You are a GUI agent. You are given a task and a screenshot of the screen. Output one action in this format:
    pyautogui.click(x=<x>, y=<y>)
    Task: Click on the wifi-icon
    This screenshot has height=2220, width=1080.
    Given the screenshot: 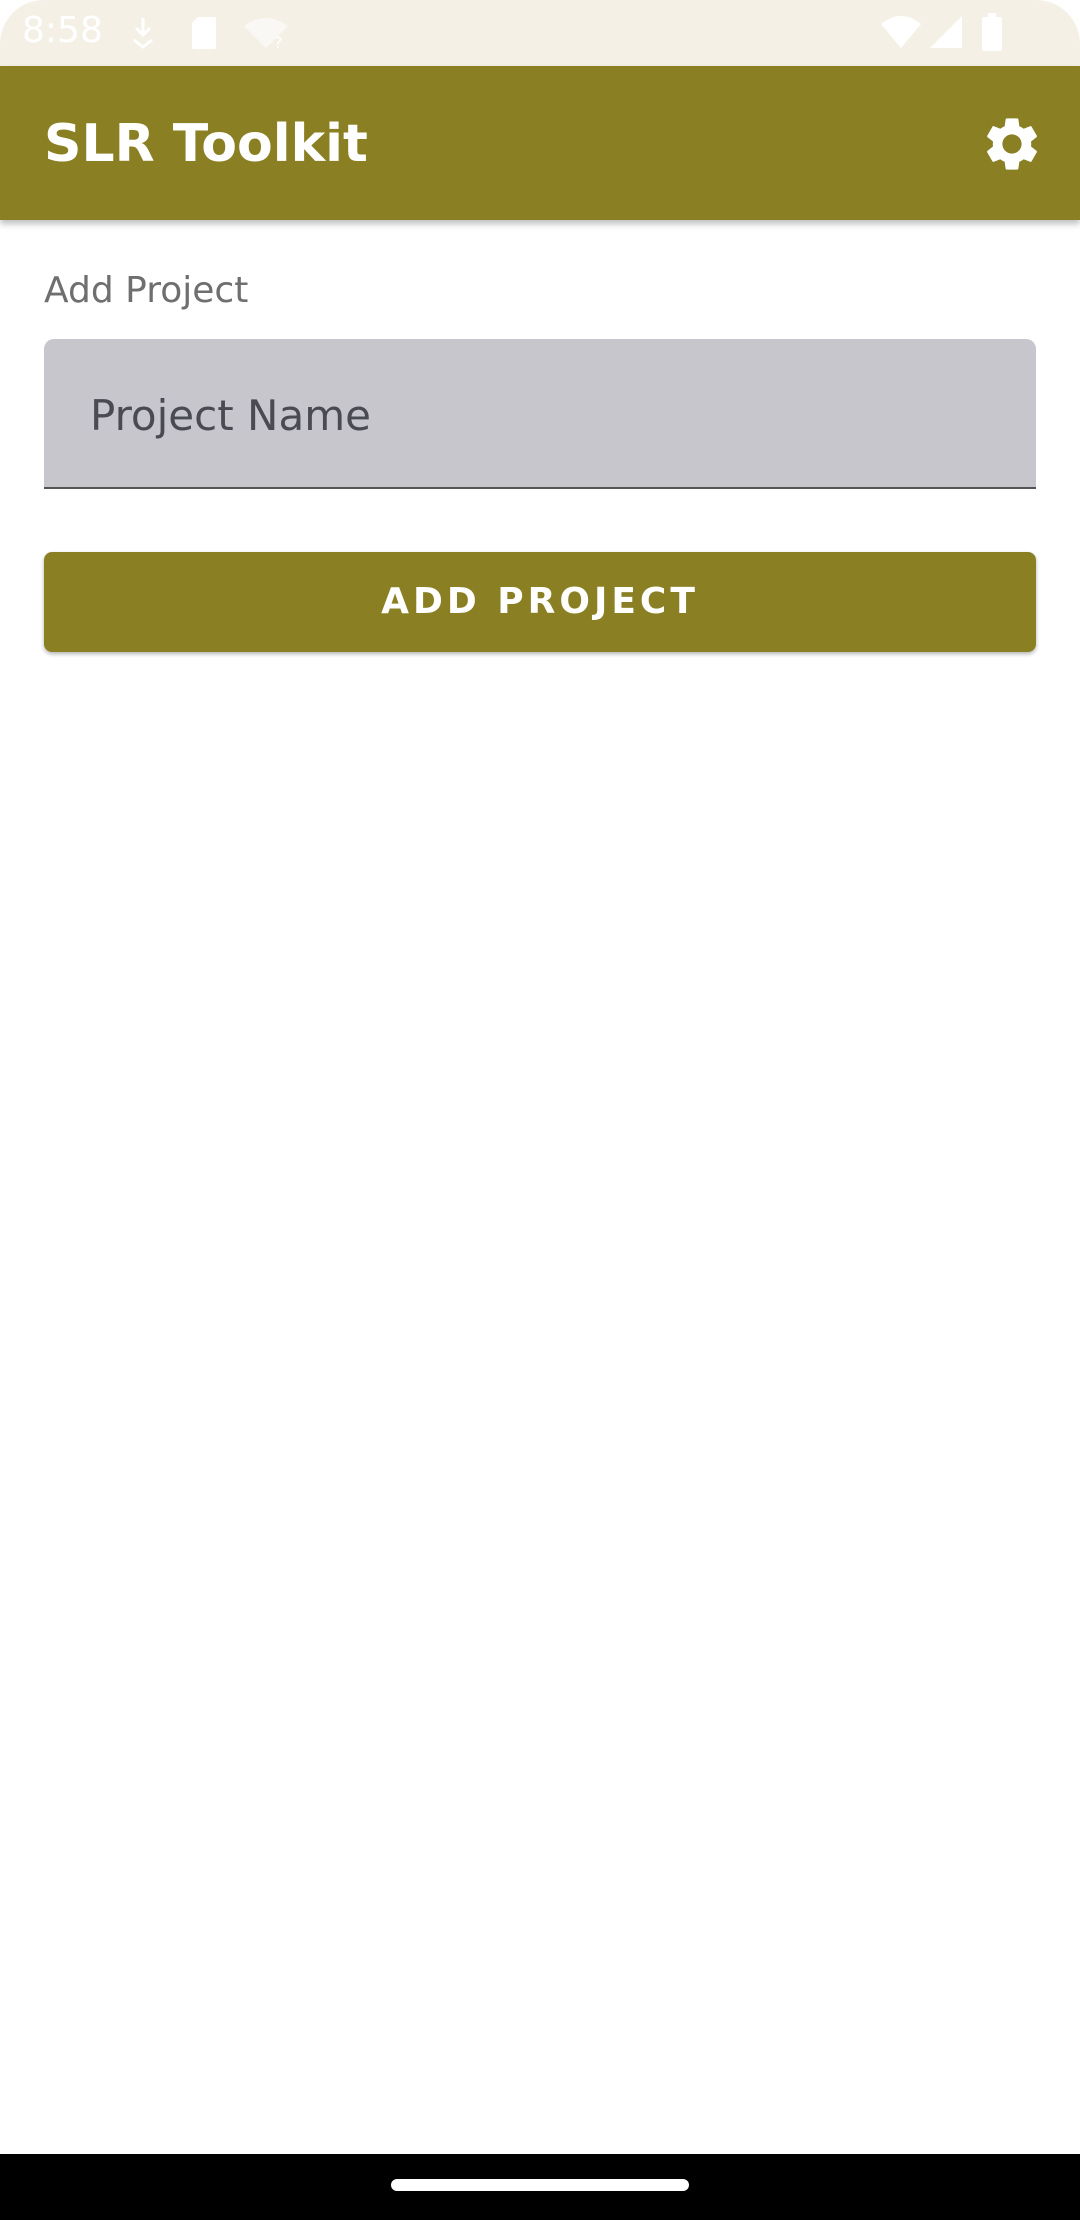 What is the action you would take?
    pyautogui.click(x=901, y=32)
    